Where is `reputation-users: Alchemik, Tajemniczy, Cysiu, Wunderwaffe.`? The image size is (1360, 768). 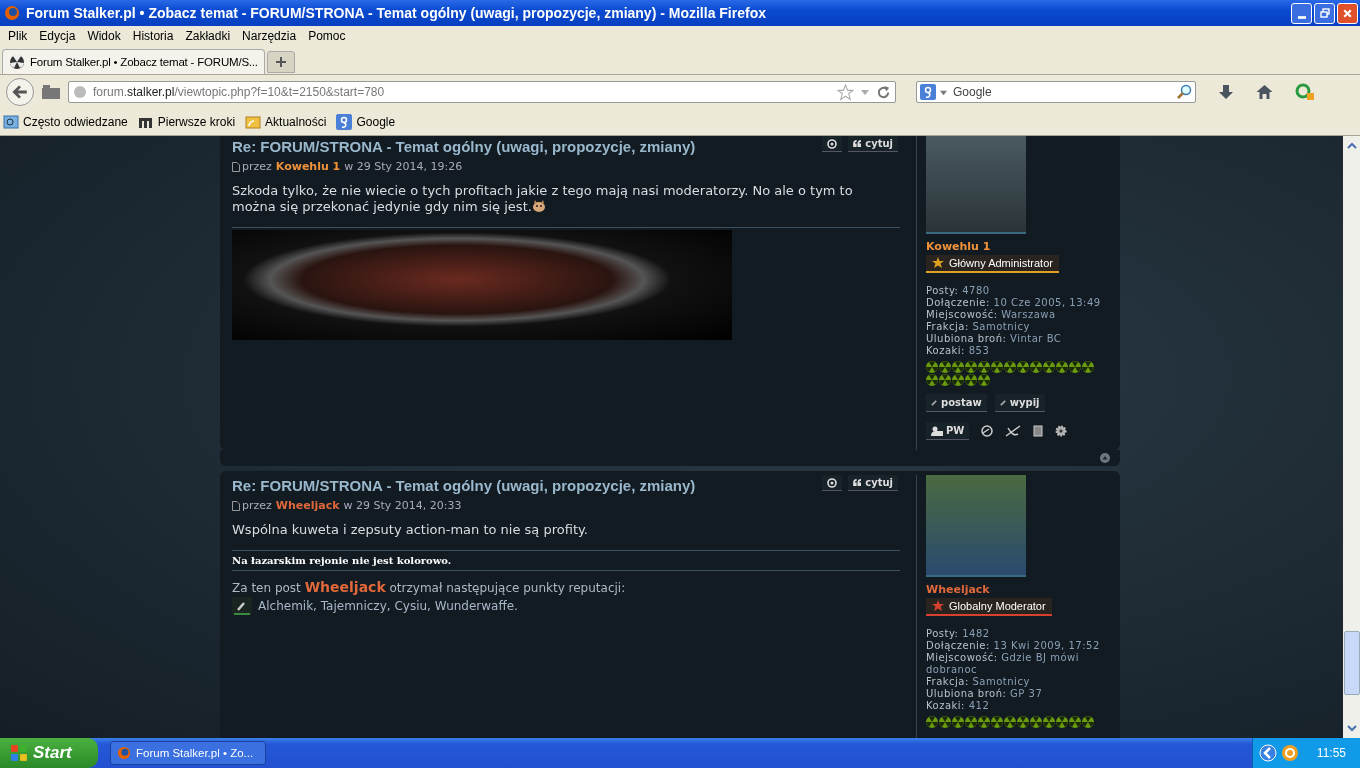 reputation-users: Alchemik, Tajemniczy, Cysiu, Wunderwaffe. is located at coordinates (388, 606).